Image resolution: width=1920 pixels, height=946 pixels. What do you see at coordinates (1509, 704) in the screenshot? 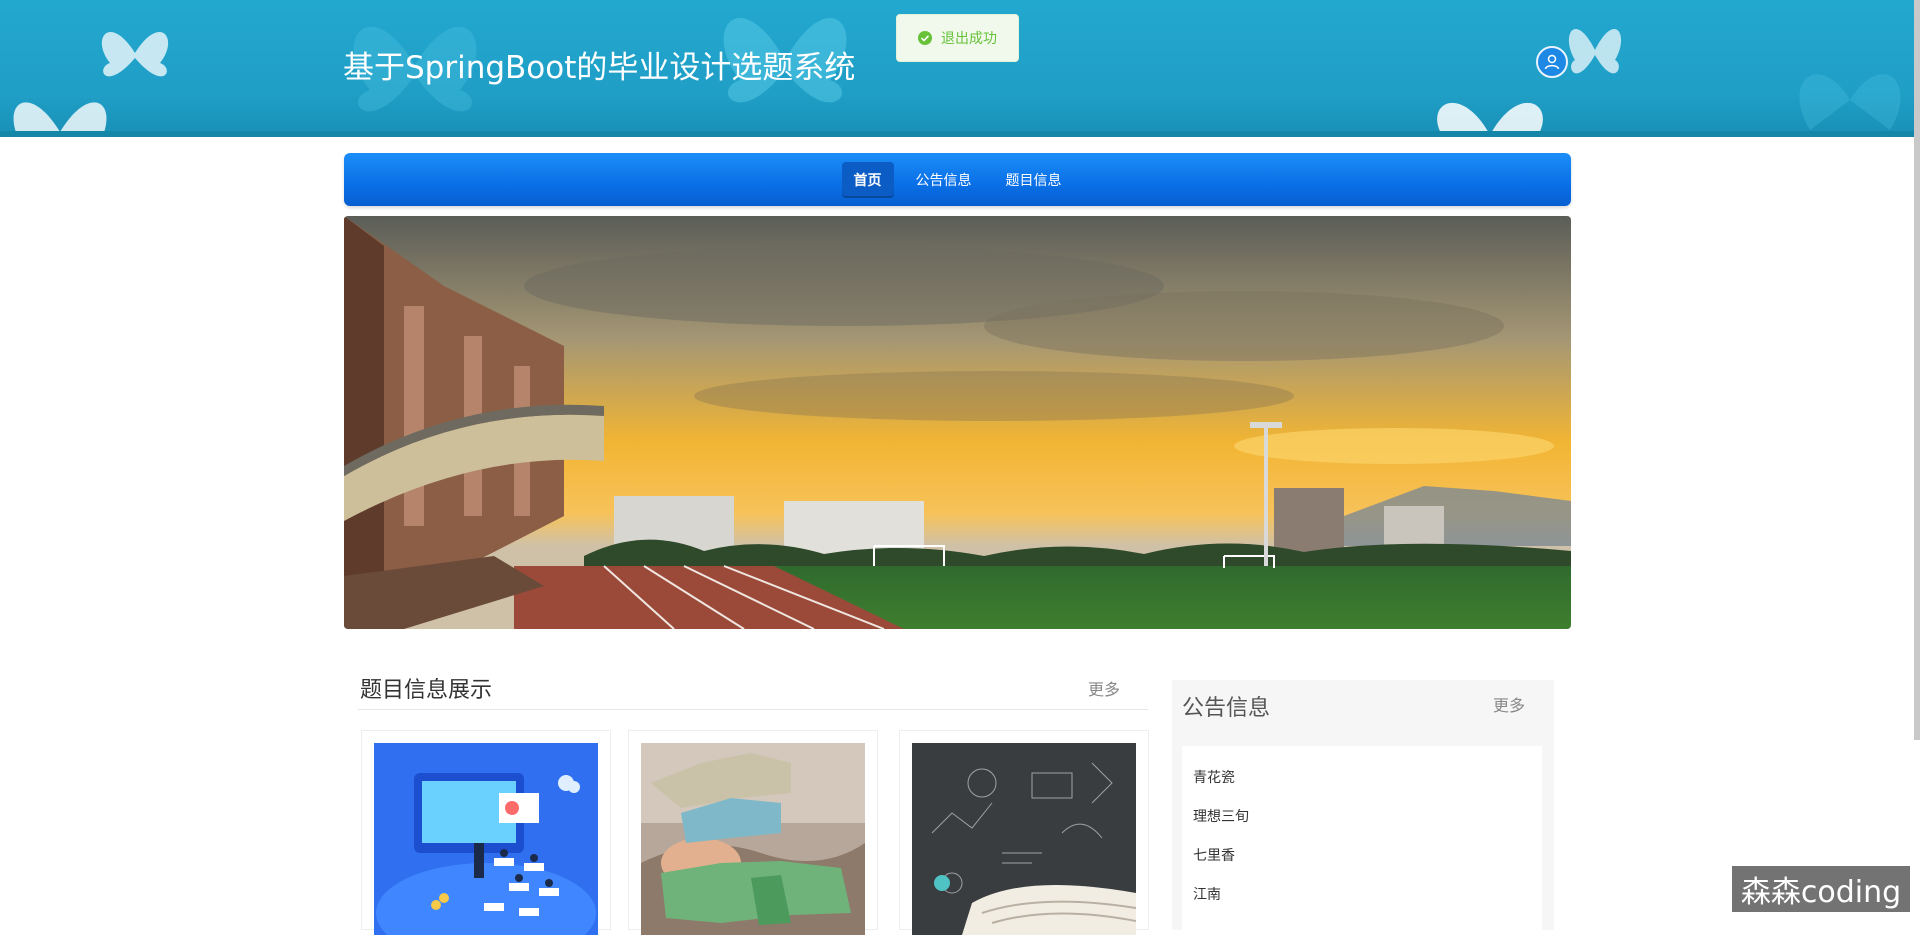
I see `notices-more-link: 更多` at bounding box center [1509, 704].